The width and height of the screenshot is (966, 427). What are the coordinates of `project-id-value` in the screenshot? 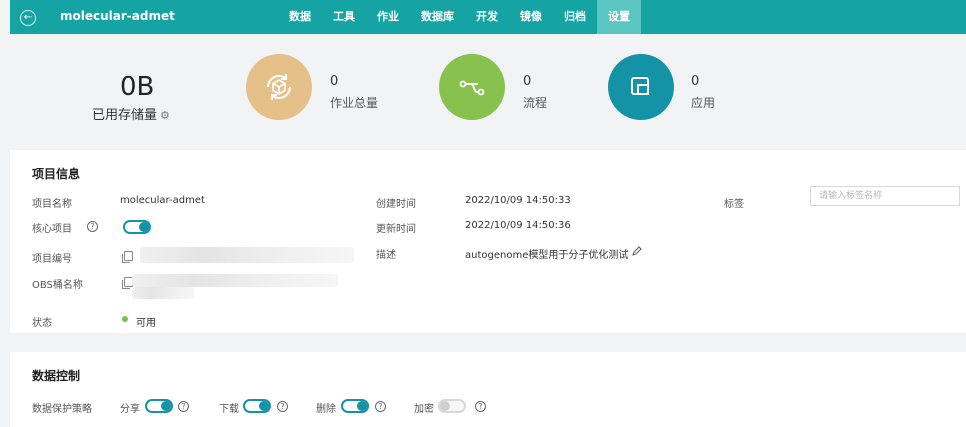 It's located at (247, 255).